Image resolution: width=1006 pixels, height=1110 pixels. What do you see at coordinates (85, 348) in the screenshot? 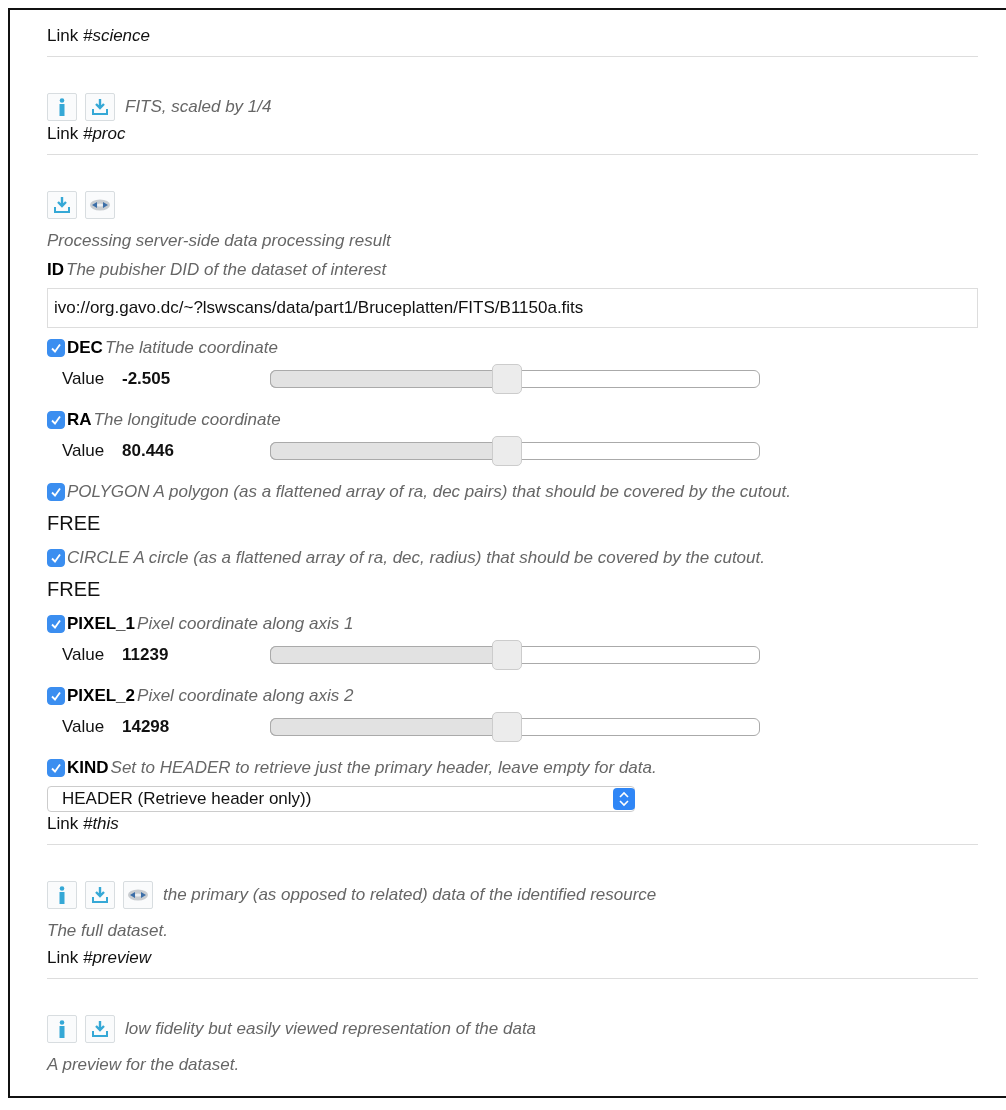
I see `parameter-name: DEC` at bounding box center [85, 348].